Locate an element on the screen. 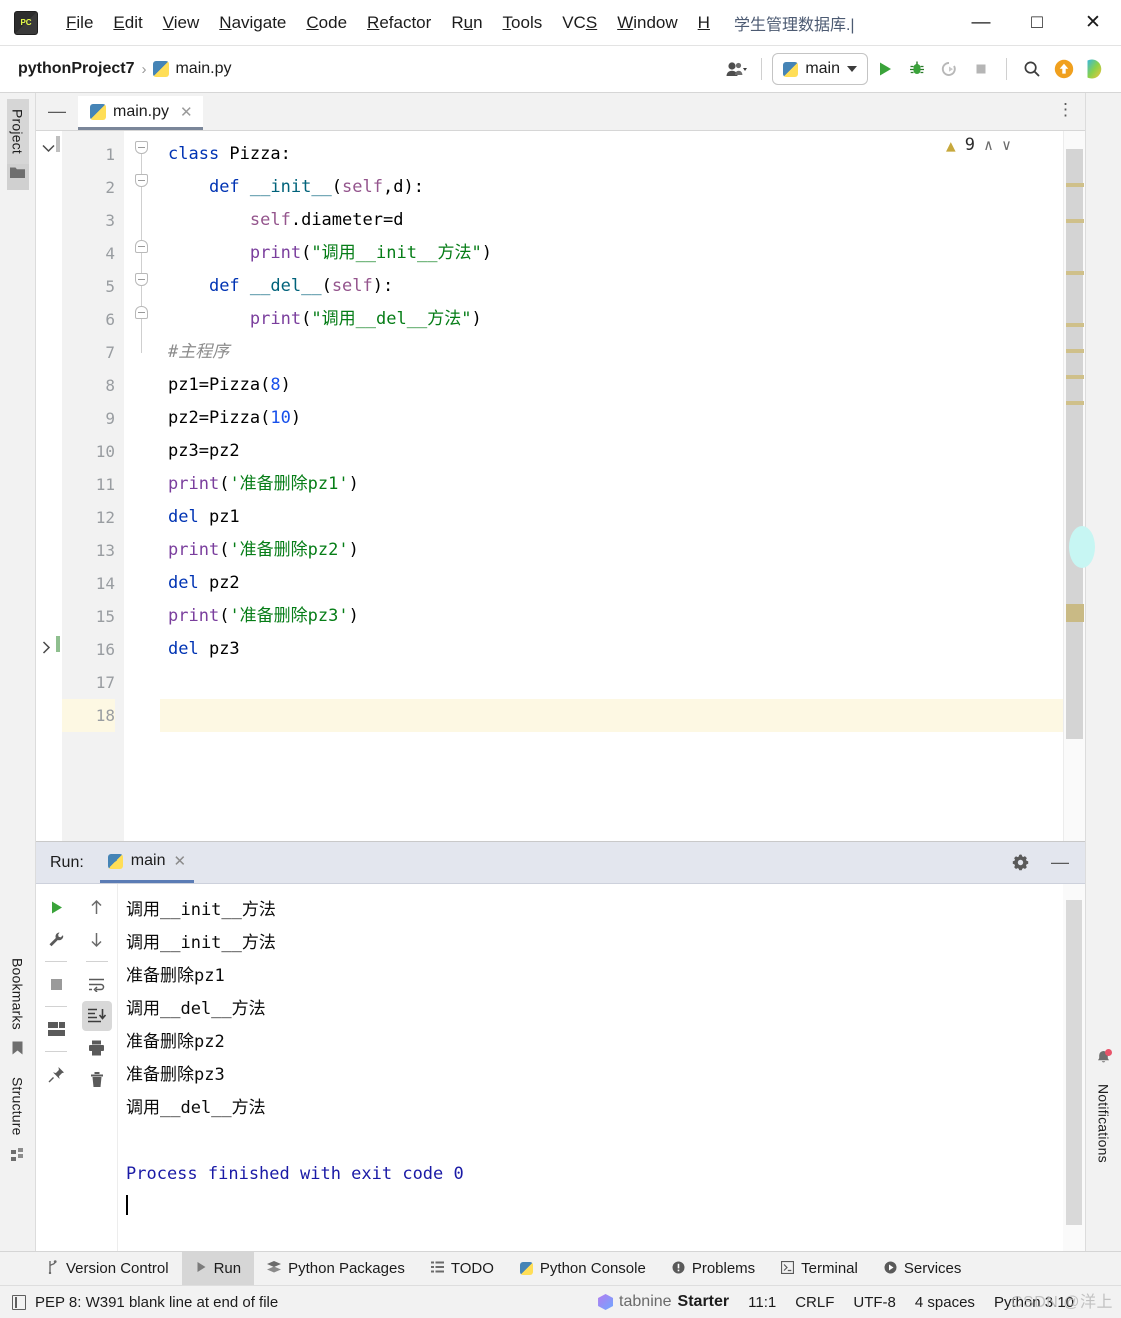 The height and width of the screenshot is (1318, 1121). console-scrollbar is located at coordinates (1074, 1067).